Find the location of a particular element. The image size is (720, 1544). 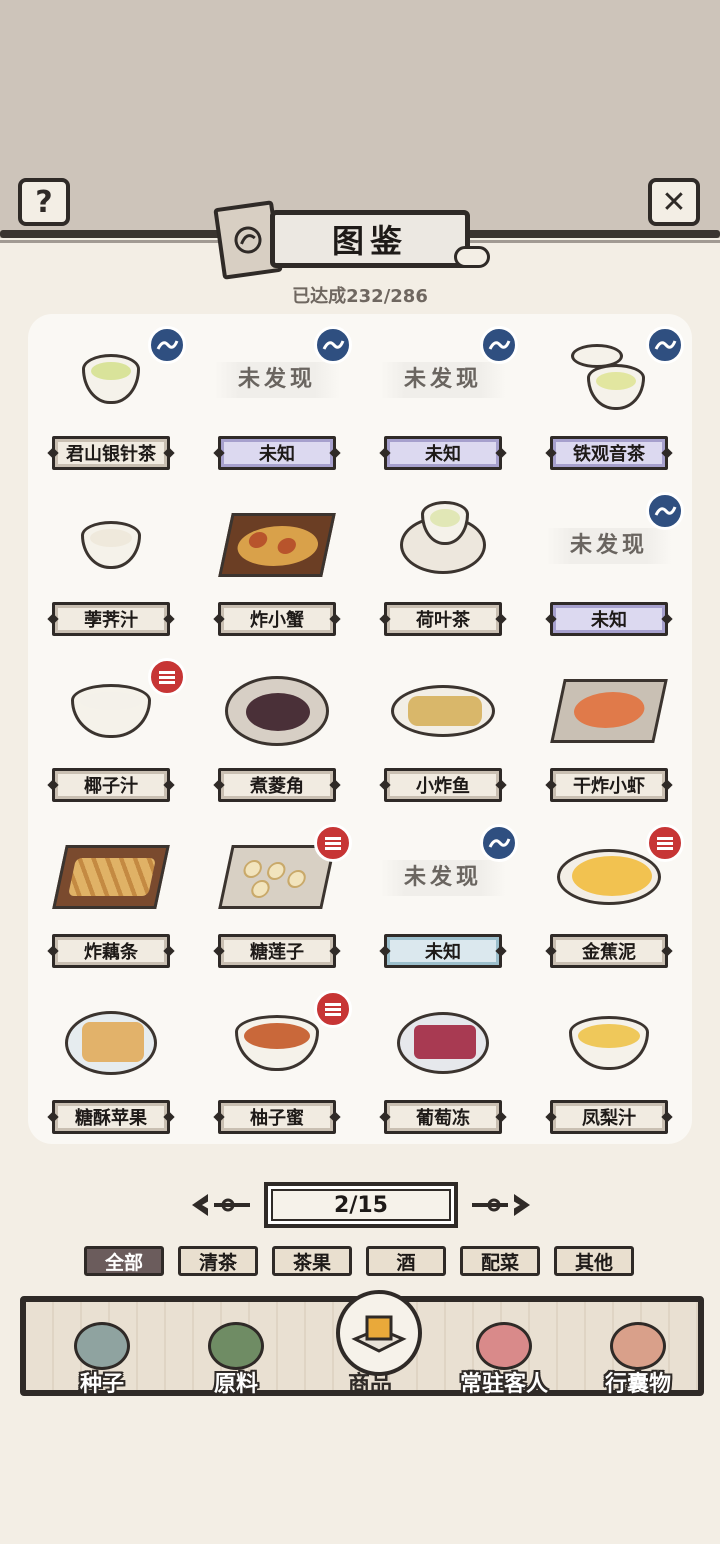

collection-item: 荸荠汁 is located at coordinates (111, 567).